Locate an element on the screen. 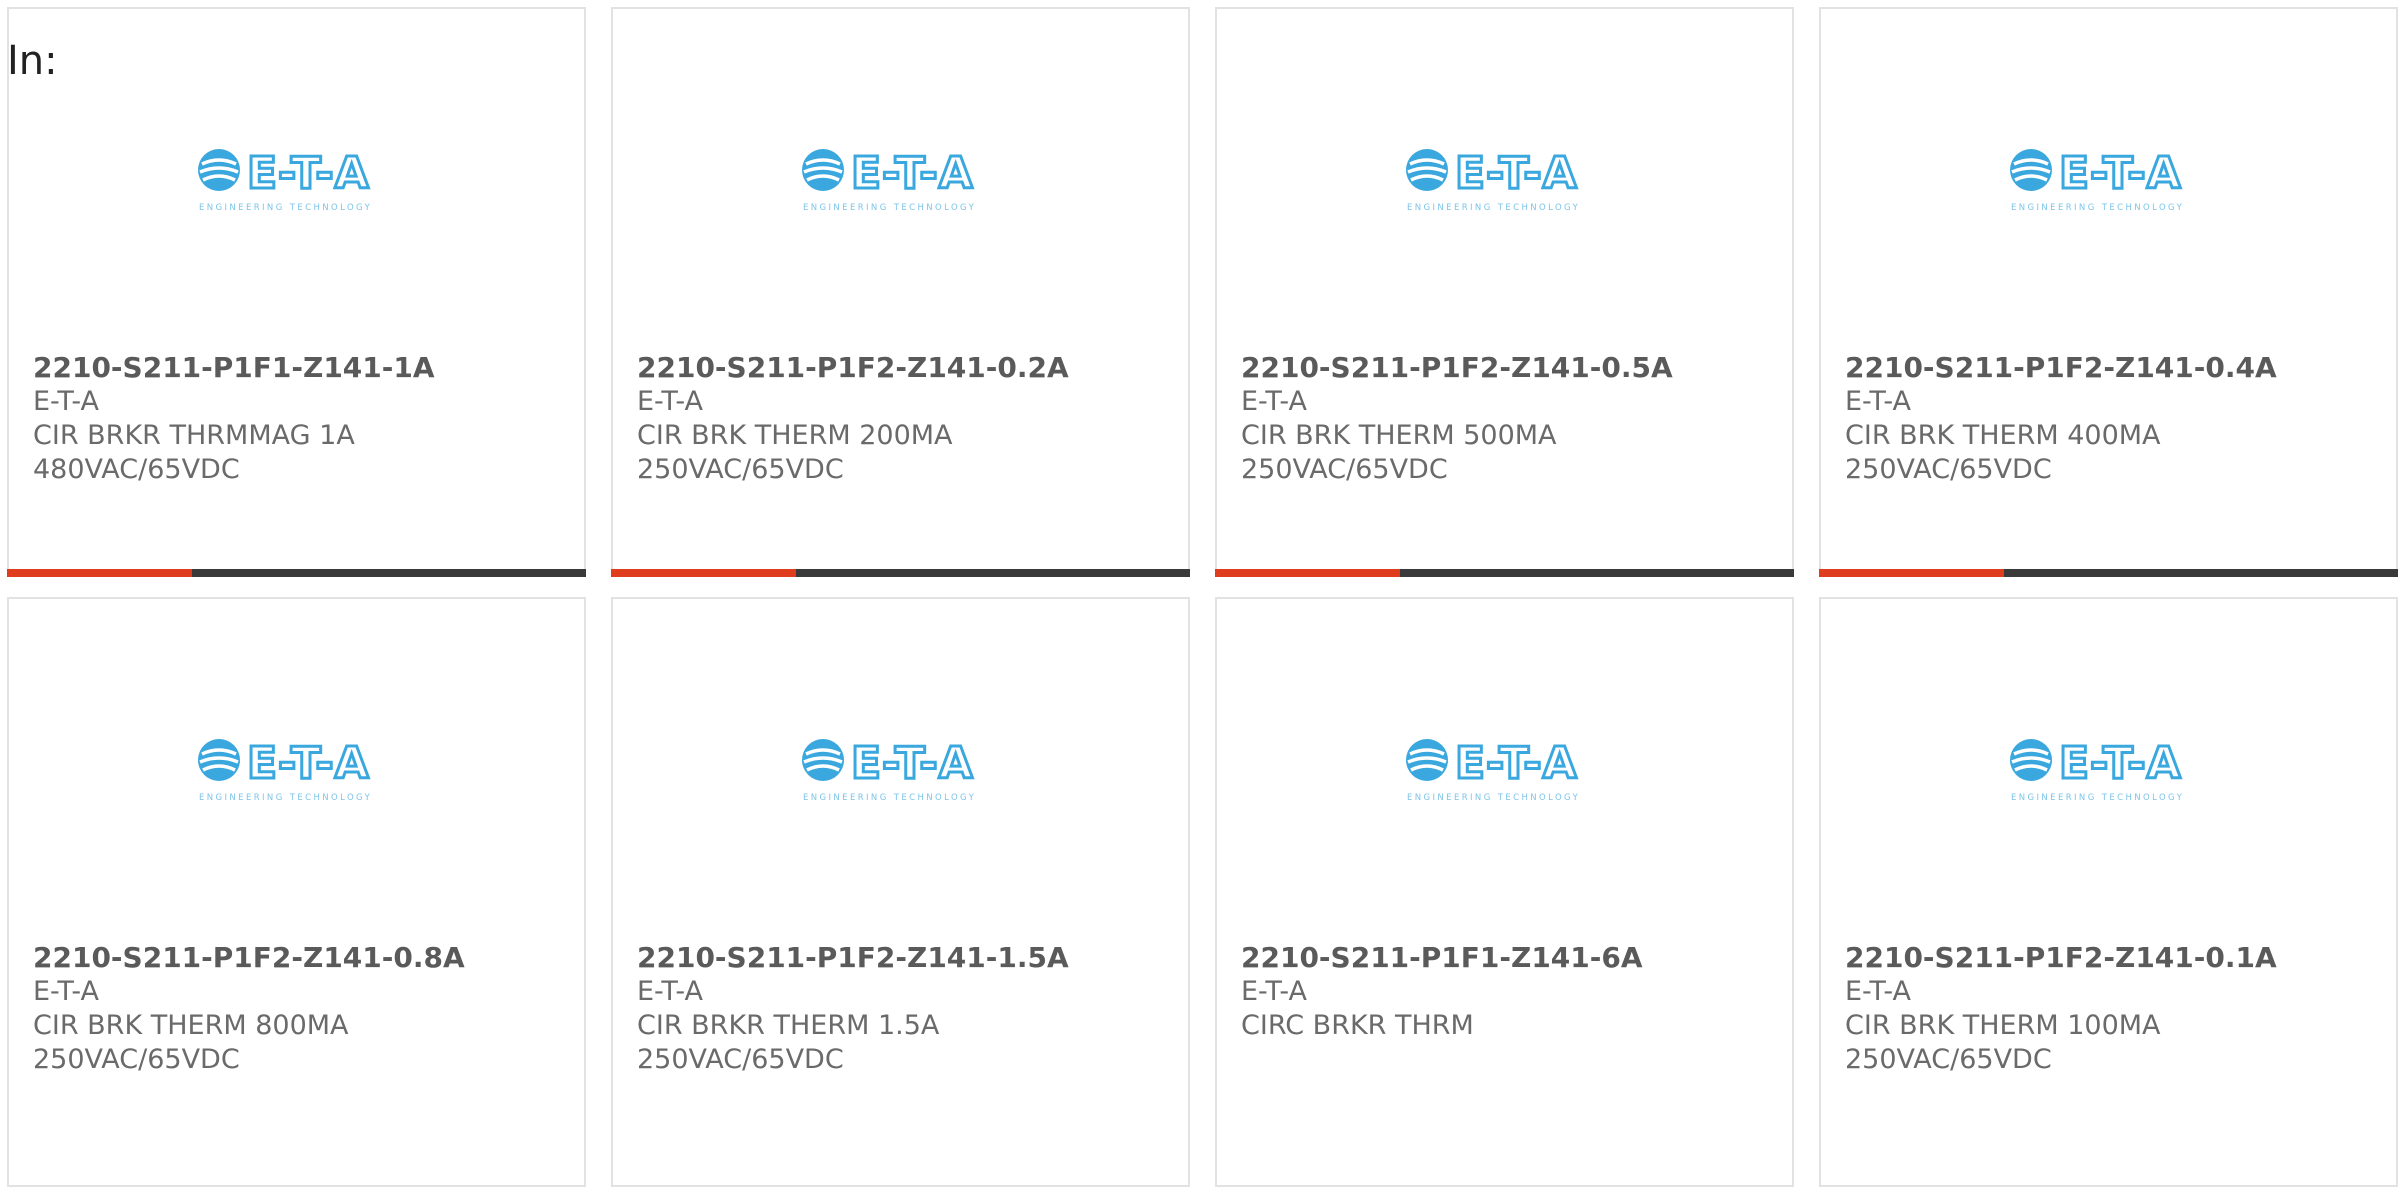 This screenshot has height=1187, width=2400. description-line-2: 480VAC/65VDC is located at coordinates (136, 469).